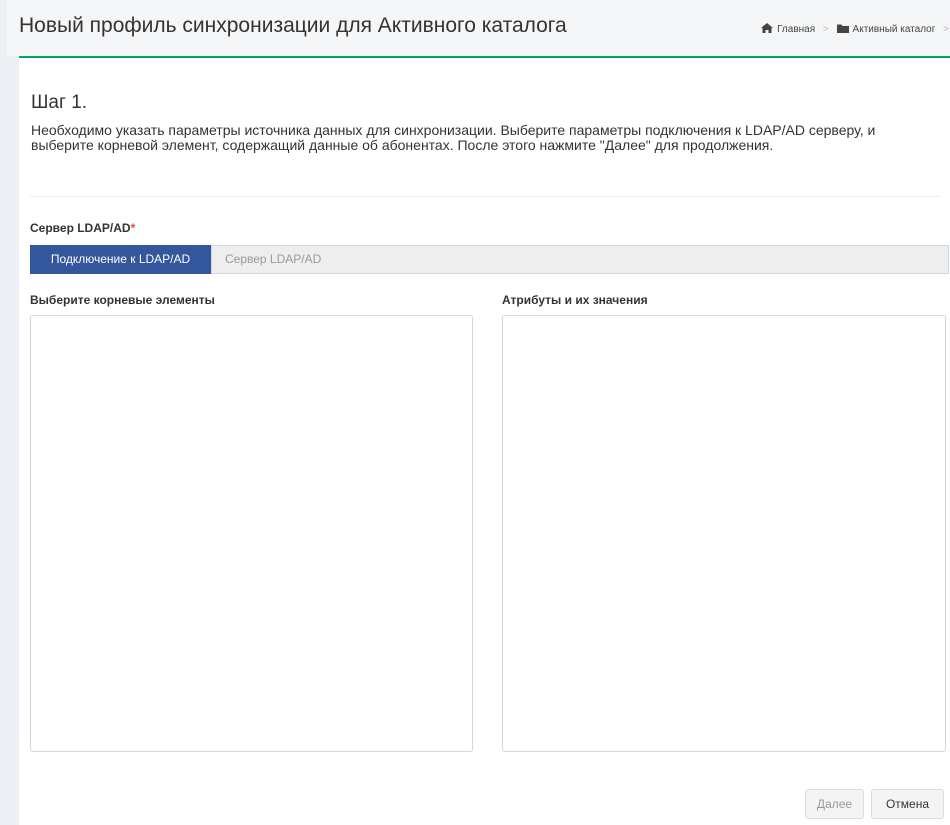 This screenshot has width=950, height=825. I want to click on step-title: Шаг 1., so click(59, 102).